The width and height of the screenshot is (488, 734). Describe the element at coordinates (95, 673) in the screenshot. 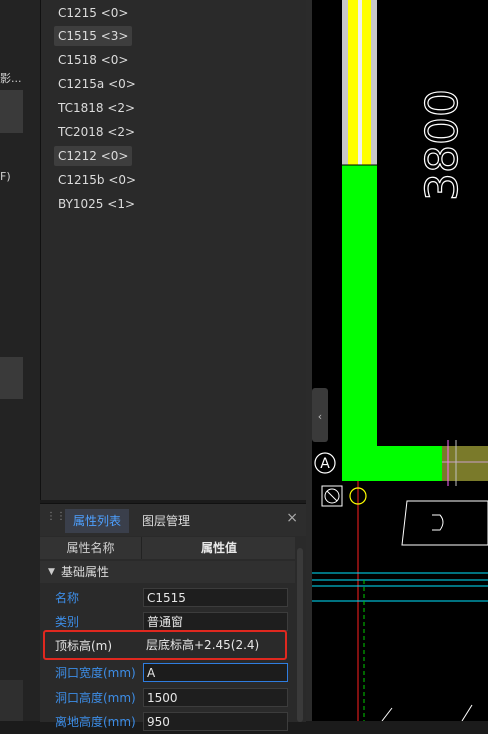

I see `property-name: 洞口宽度(mm)` at that location.